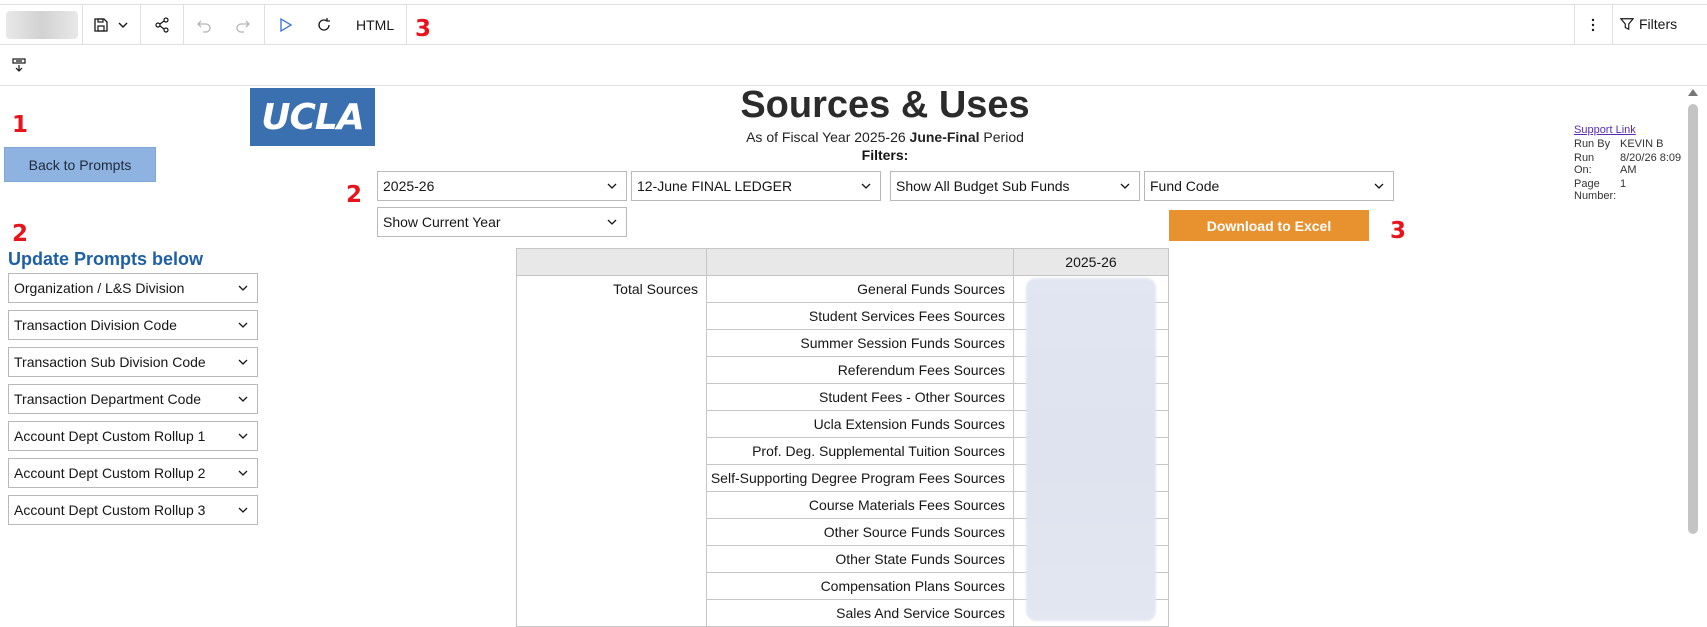  I want to click on prompt-select-custom-rollup-2: Account Dept Custom Rollup 2, so click(133, 473).